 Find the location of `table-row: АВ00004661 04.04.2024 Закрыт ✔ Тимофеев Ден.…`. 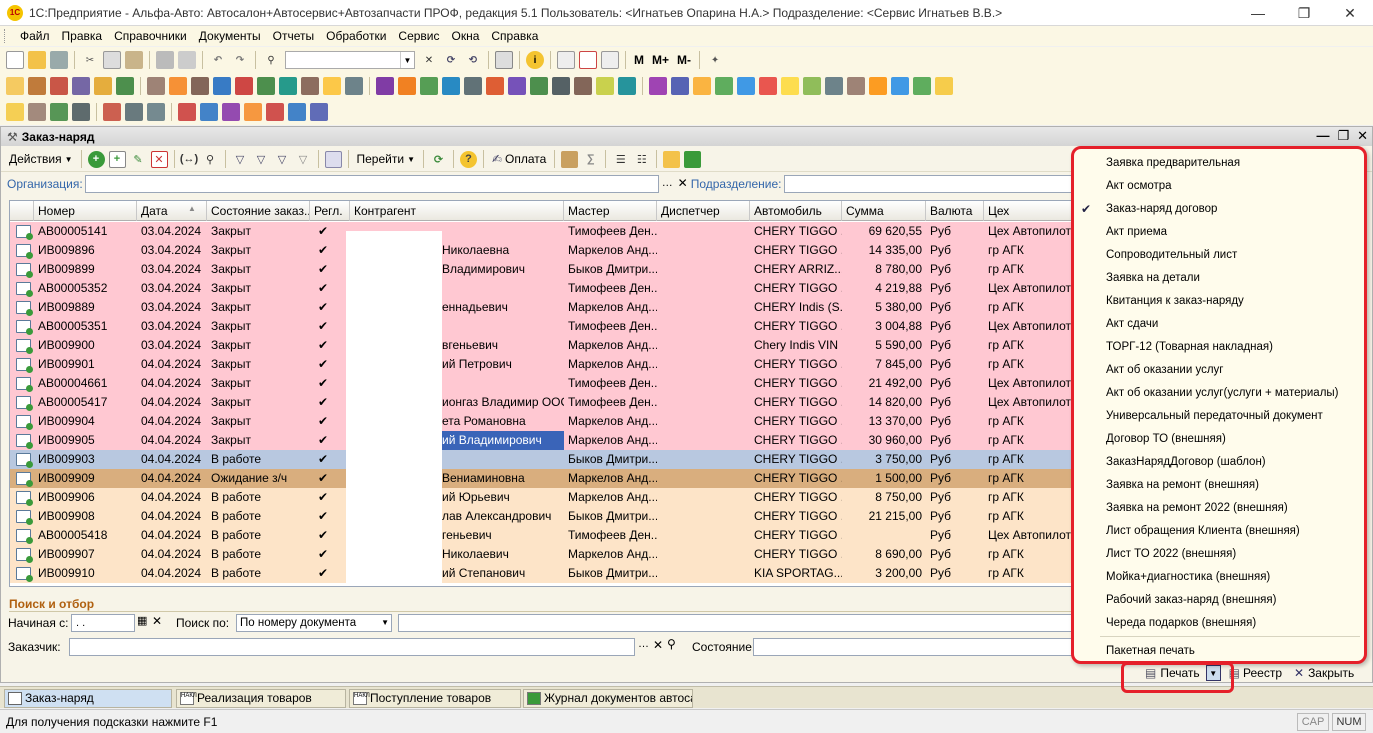

table-row: АВ00004661 04.04.2024 Закрыт ✔ Тимофеев Ден.… is located at coordinates (559, 383).